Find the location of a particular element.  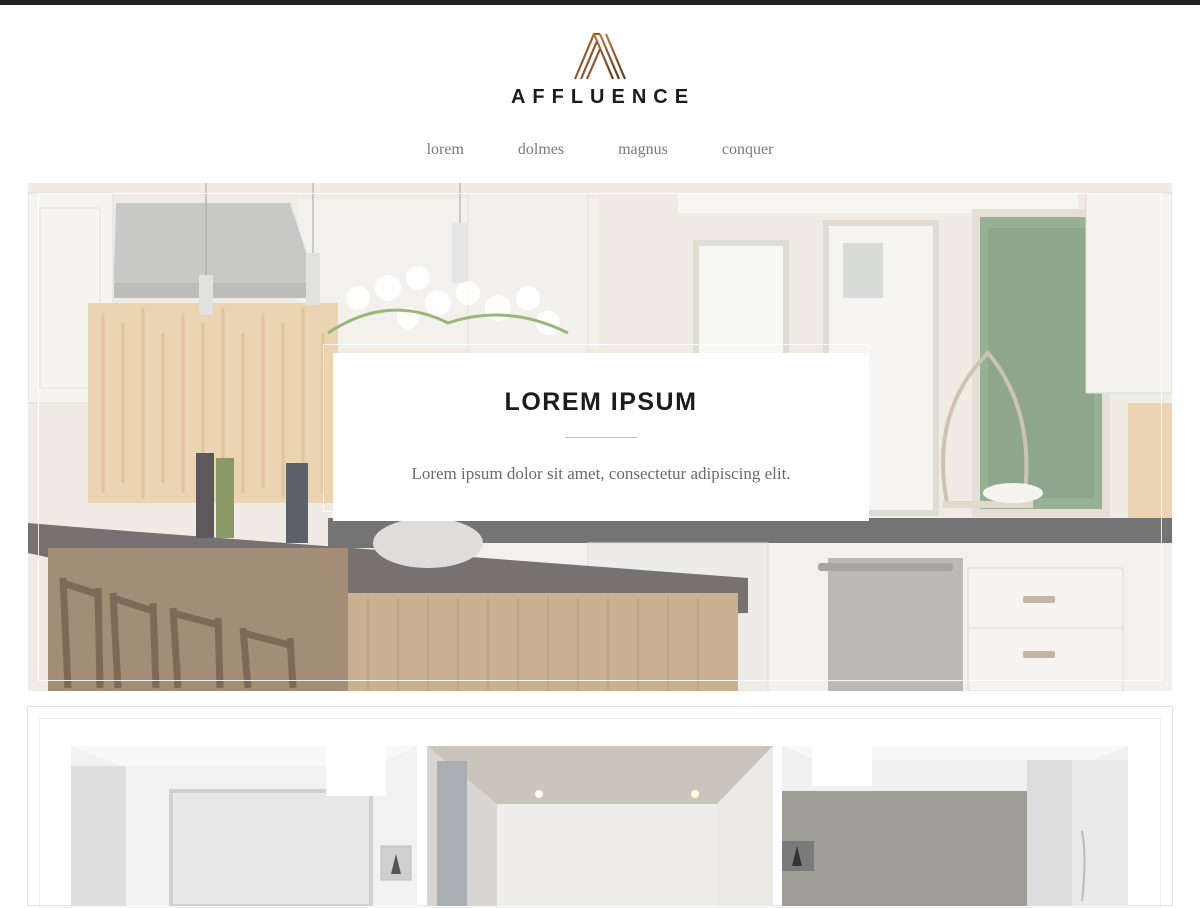

hero-divider is located at coordinates (601, 437).